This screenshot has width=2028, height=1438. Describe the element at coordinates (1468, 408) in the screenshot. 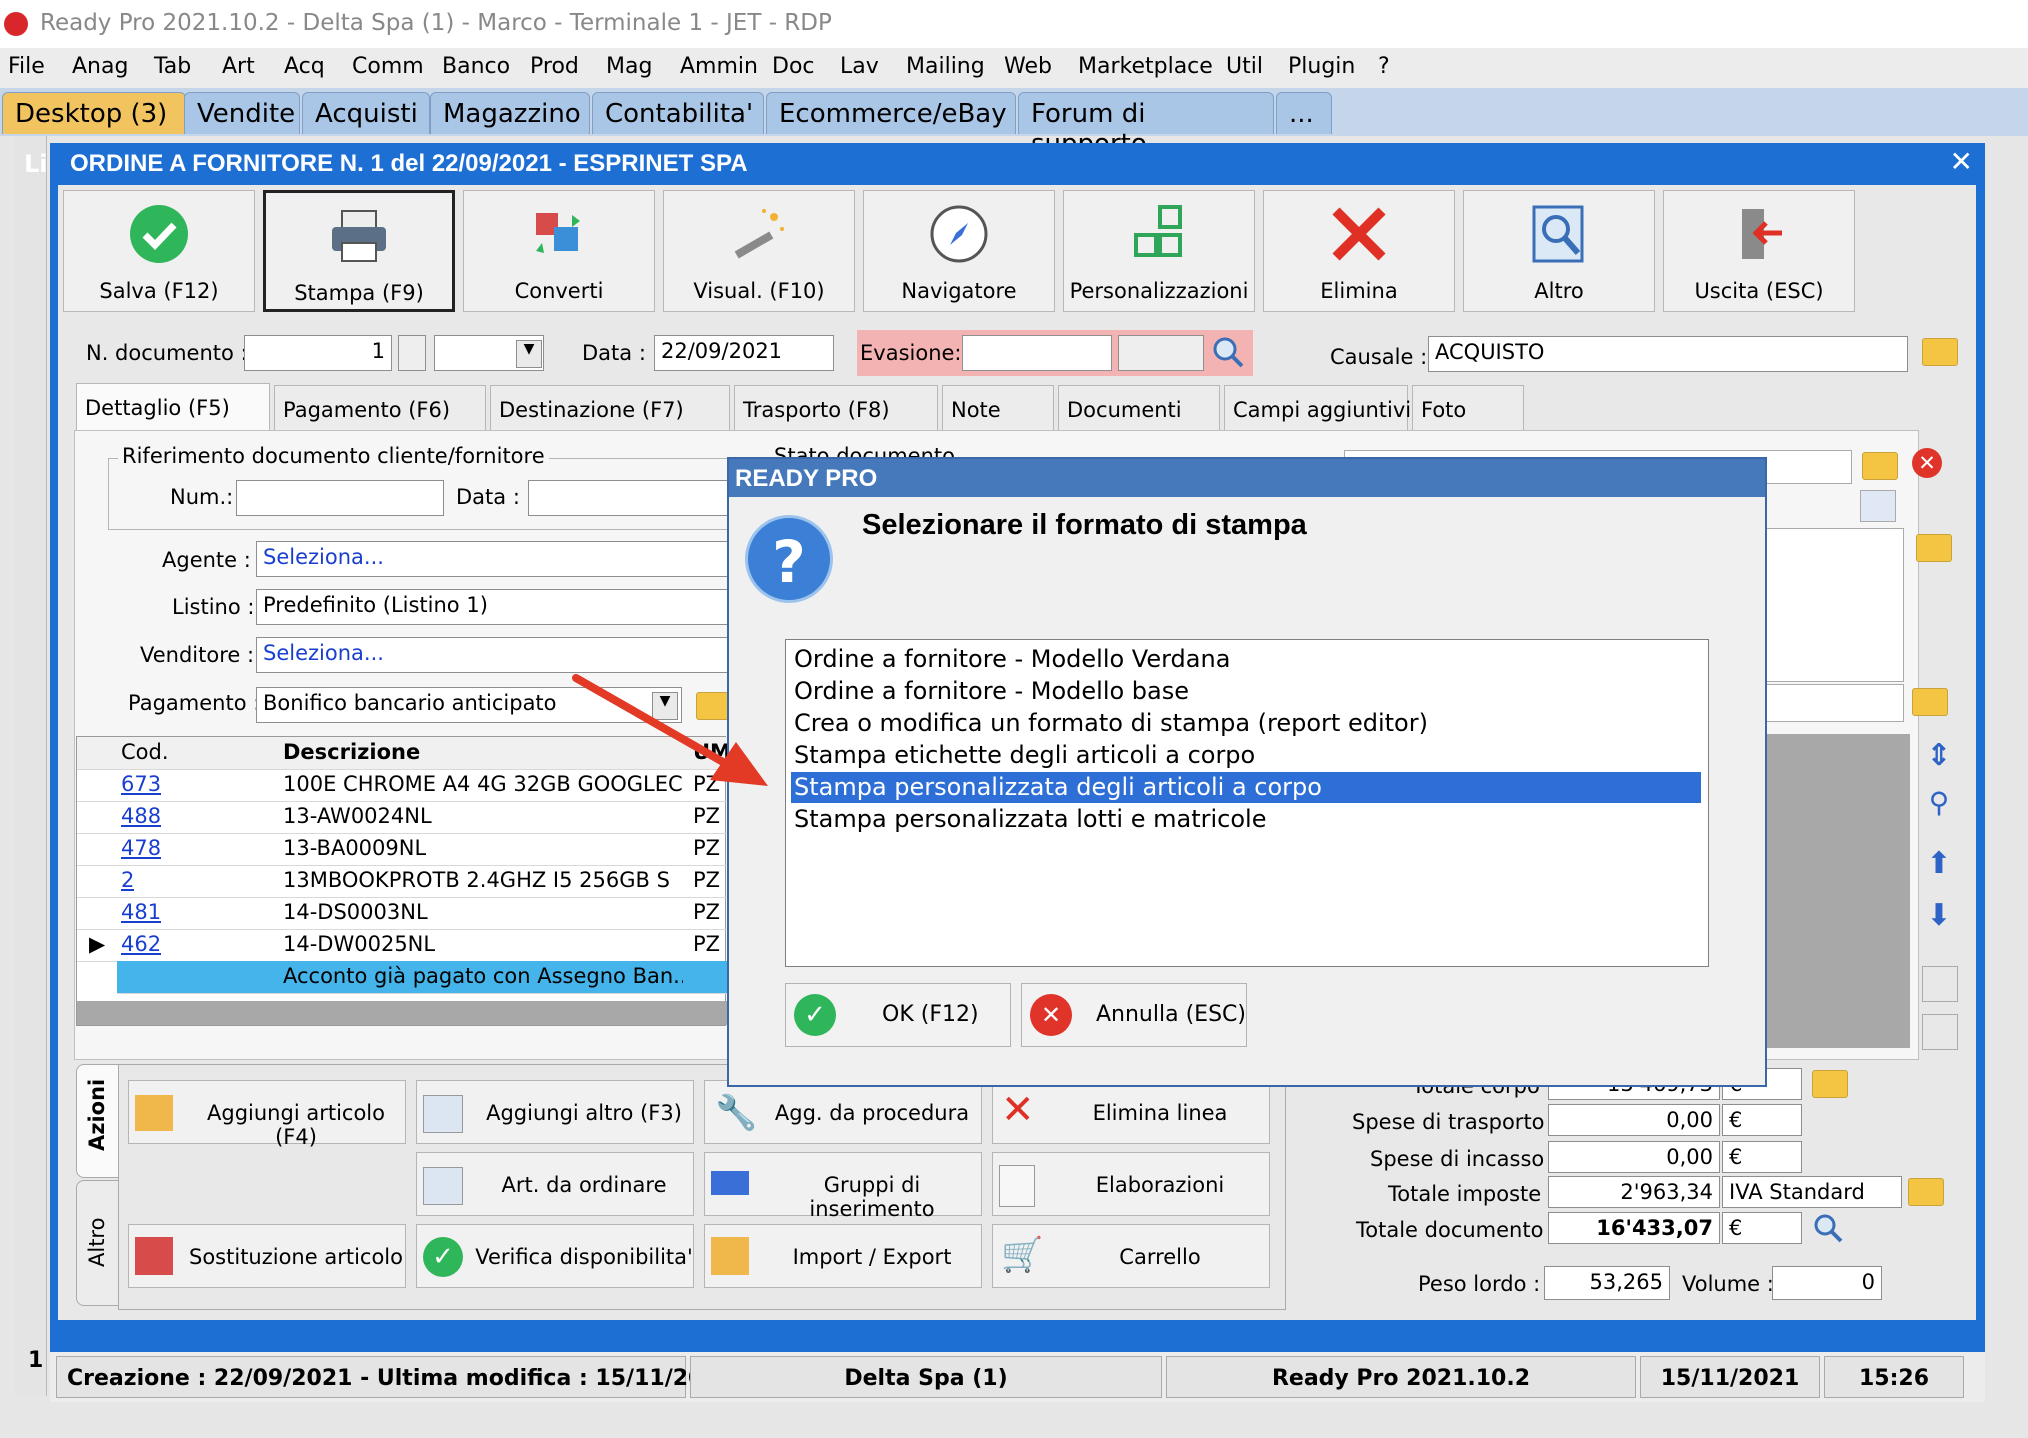

I see `tab-foto: Foto` at that location.